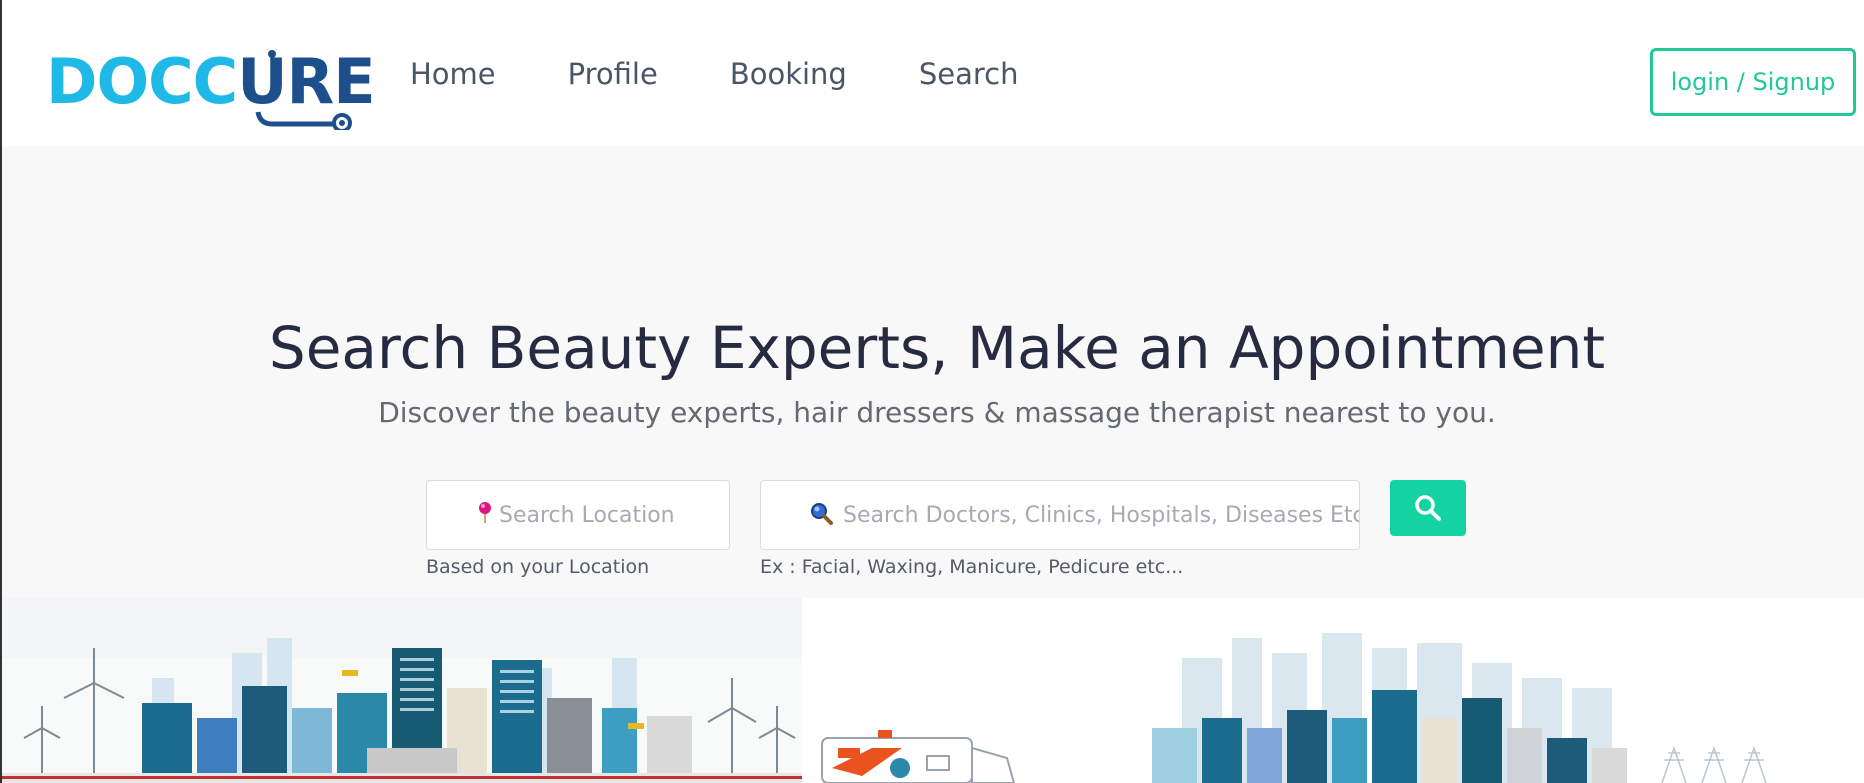  What do you see at coordinates (969, 74) in the screenshot?
I see `nav-search: Search` at bounding box center [969, 74].